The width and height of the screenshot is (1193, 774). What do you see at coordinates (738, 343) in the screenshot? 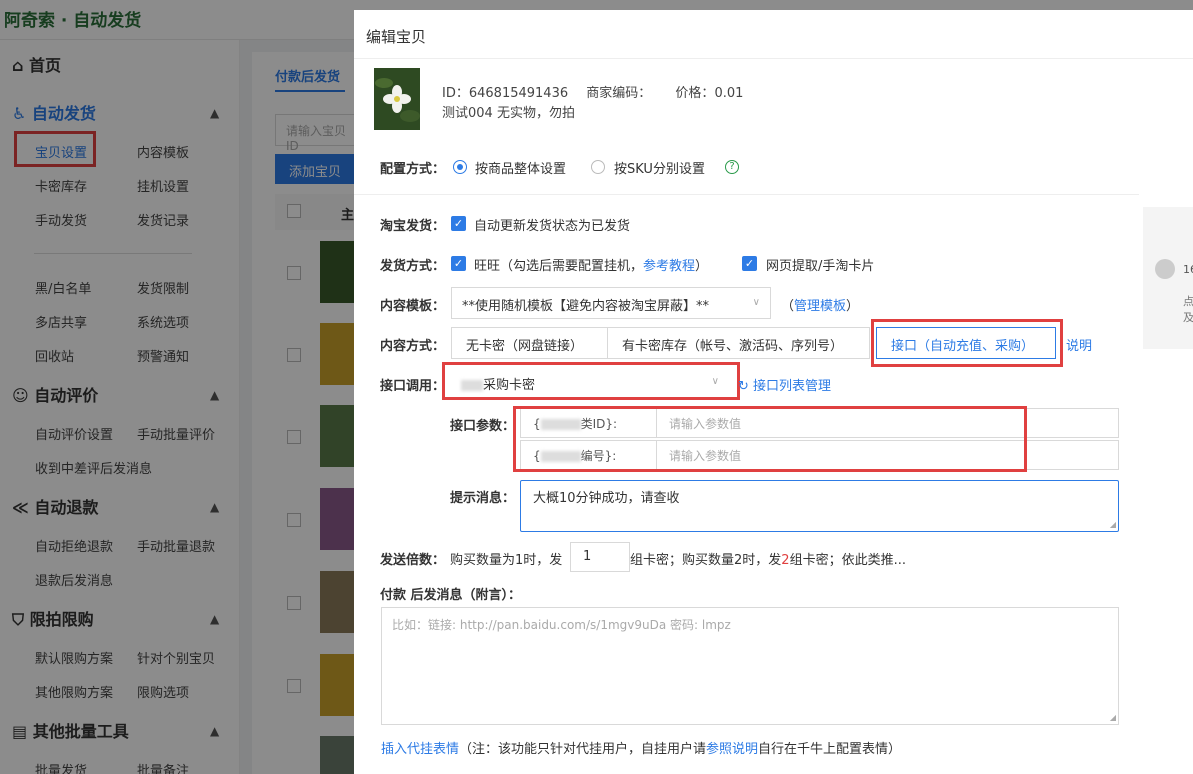
I see `content-opt-card-stock: 有卡密库存（帐号、激活码、序列号）` at bounding box center [738, 343].